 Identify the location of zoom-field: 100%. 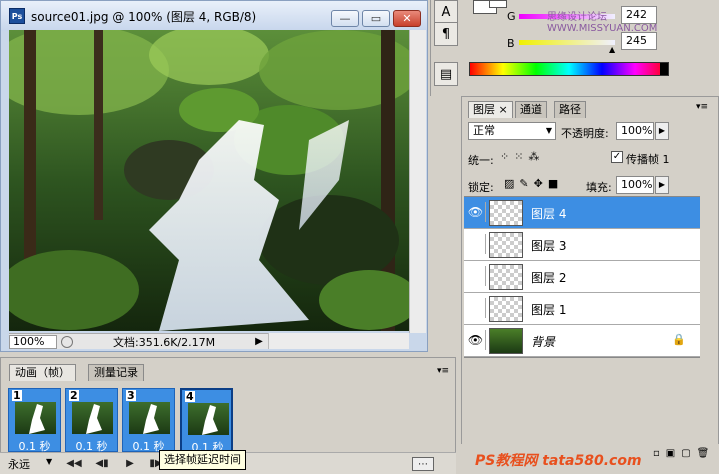
(33, 341).